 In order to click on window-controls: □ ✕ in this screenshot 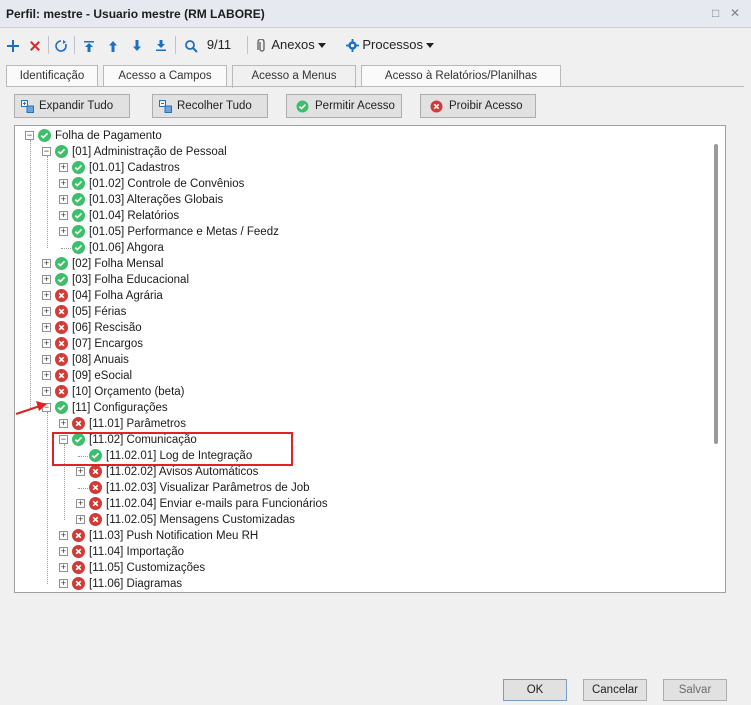, I will do `click(725, 13)`.